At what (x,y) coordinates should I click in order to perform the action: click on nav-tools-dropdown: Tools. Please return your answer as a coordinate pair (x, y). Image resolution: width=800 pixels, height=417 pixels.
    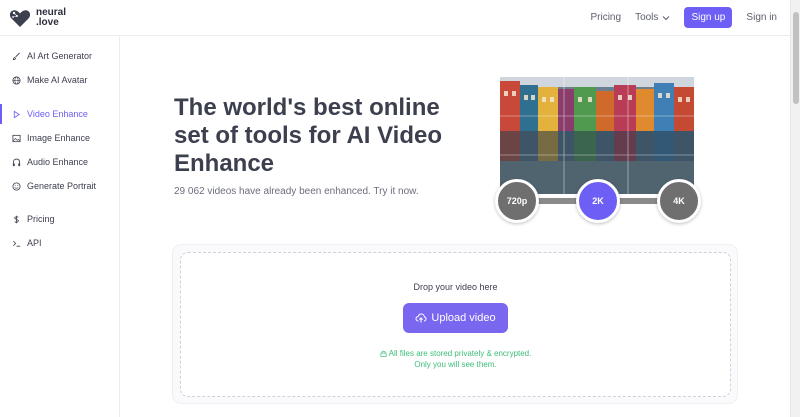
    Looking at the image, I should click on (652, 17).